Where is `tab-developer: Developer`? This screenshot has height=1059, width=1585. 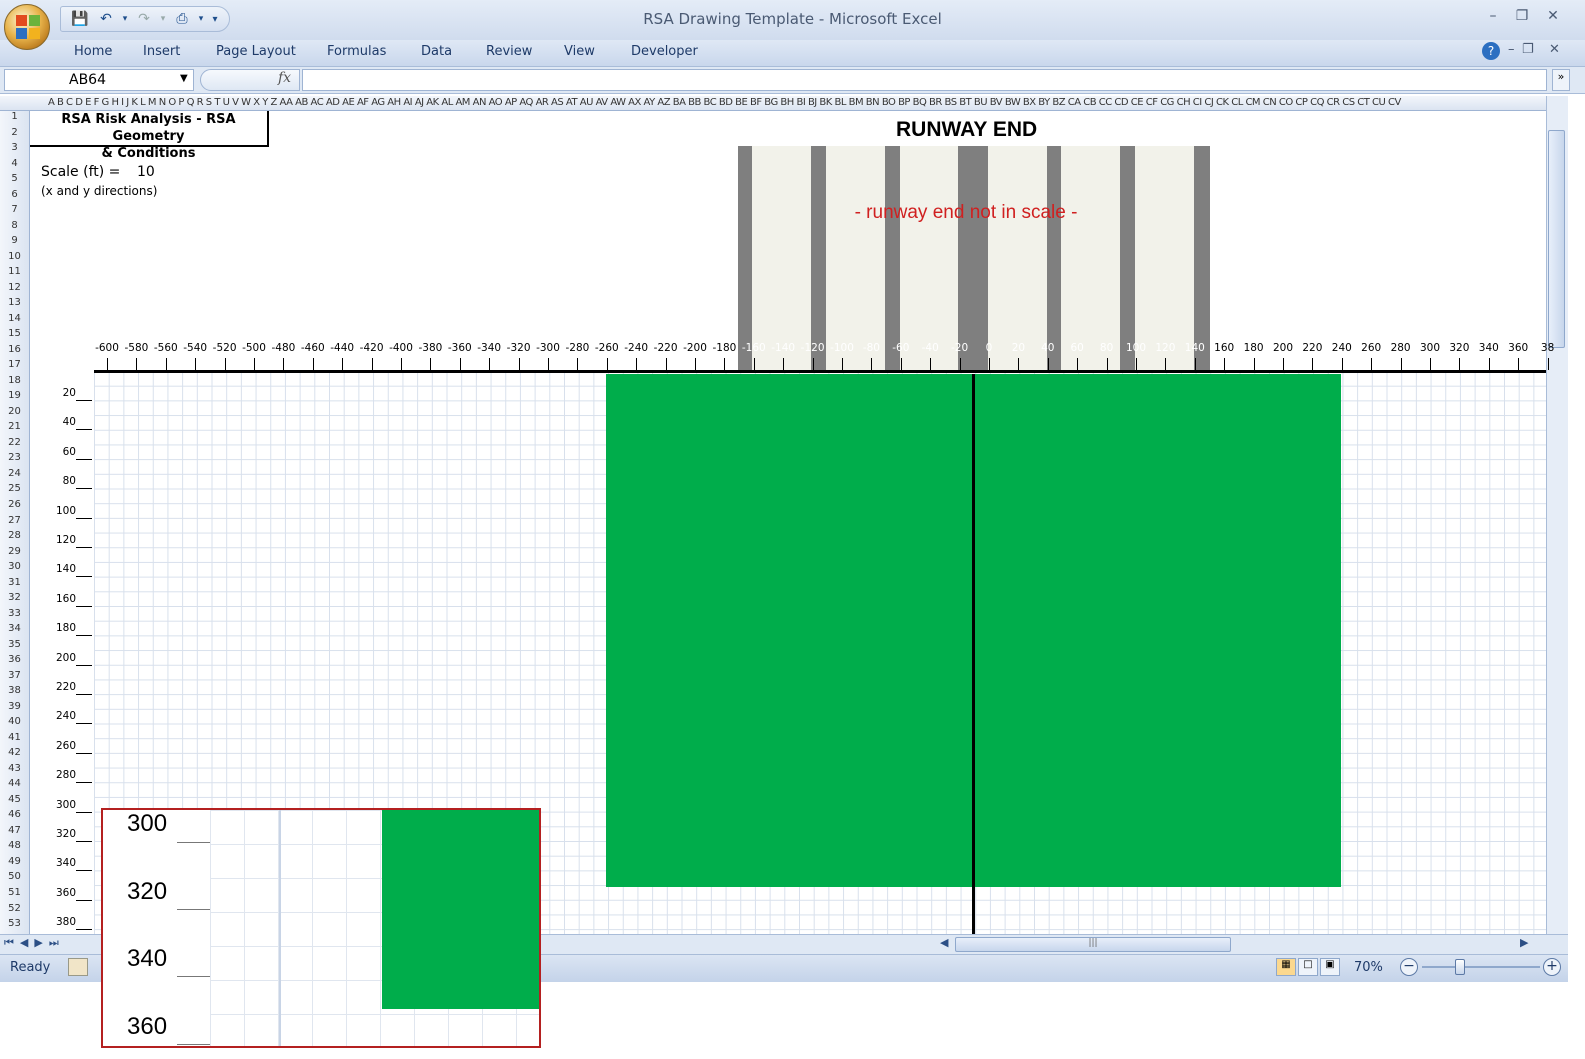
tab-developer: Developer is located at coordinates (664, 51).